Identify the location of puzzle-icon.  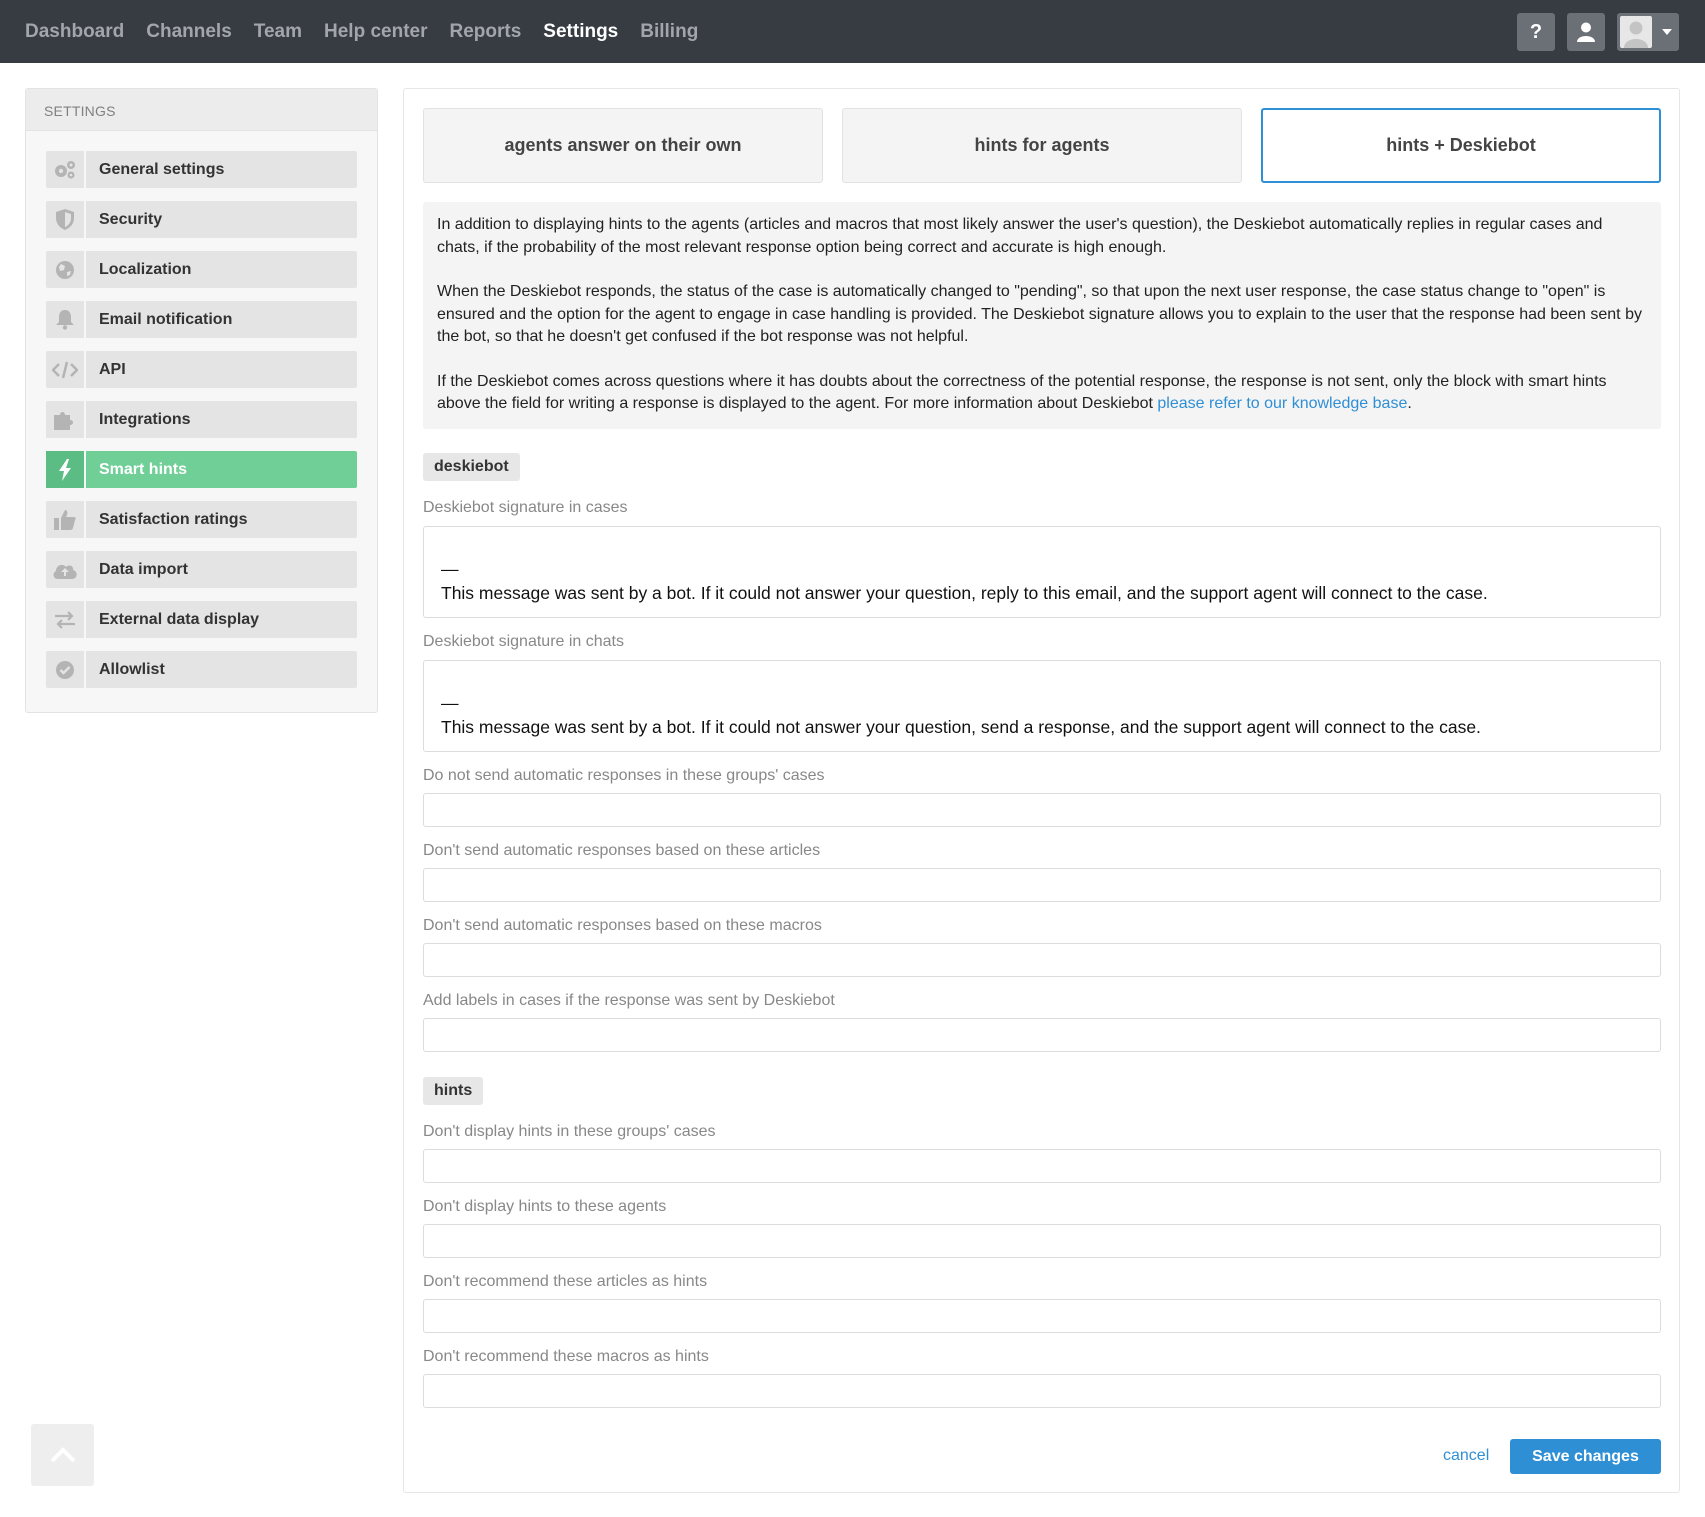
(66, 419).